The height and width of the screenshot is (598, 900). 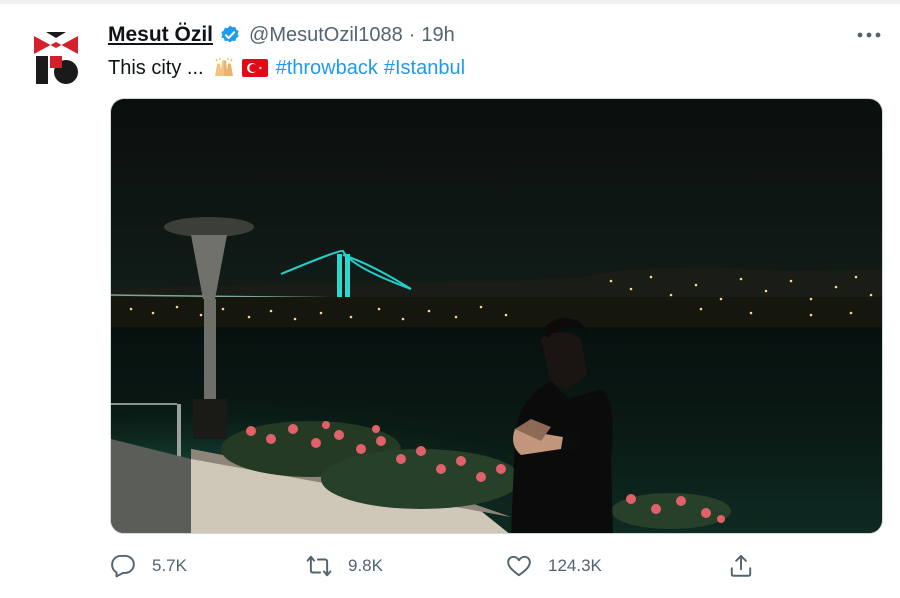 I want to click on heart-icon, so click(x=519, y=566).